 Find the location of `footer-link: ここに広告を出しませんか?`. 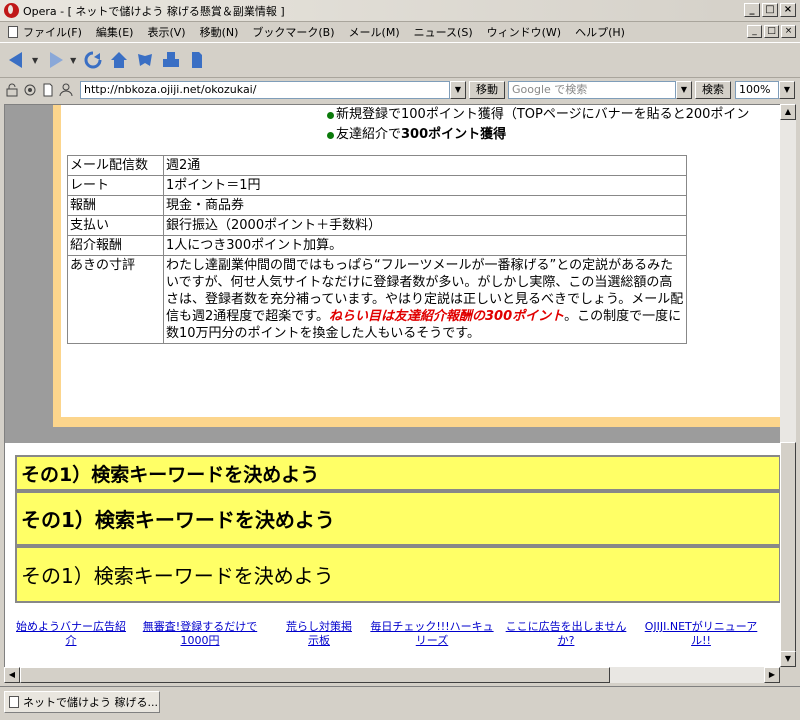

footer-link: ここに広告を出しませんか? is located at coordinates (566, 634).